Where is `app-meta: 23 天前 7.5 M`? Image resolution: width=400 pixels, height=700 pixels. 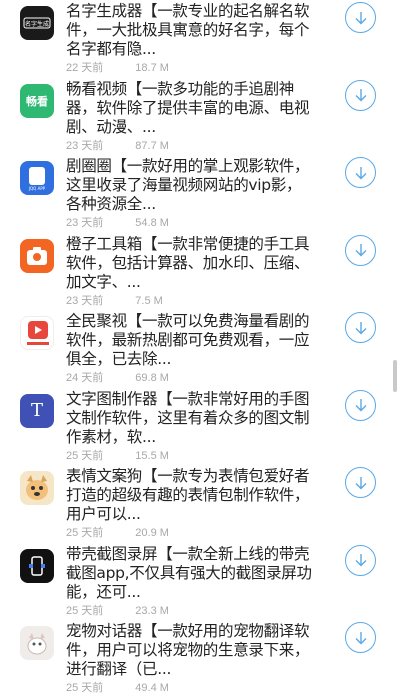
app-meta: 23 天前 7.5 M is located at coordinates (114, 300).